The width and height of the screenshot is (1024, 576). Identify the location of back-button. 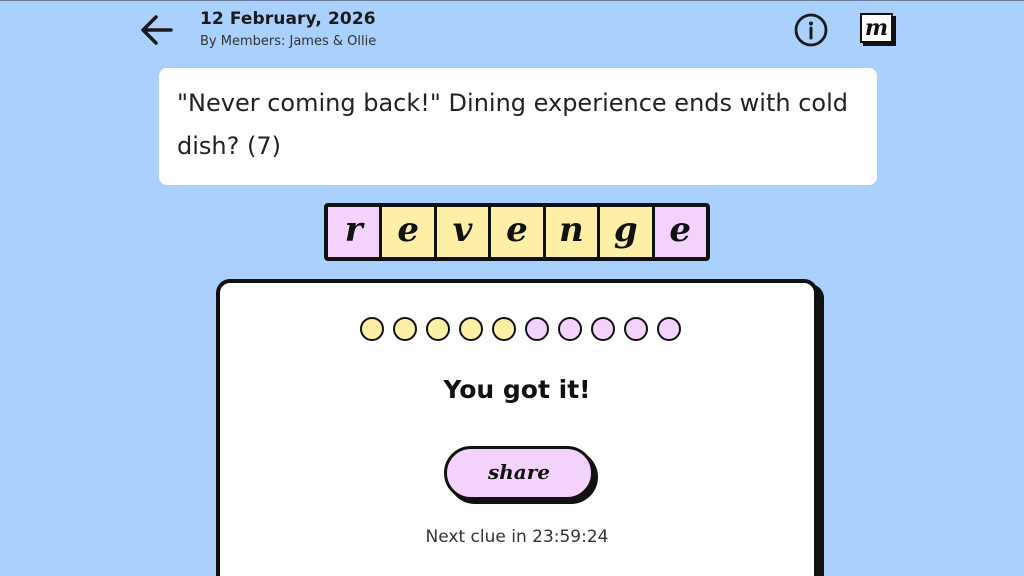
(156, 30).